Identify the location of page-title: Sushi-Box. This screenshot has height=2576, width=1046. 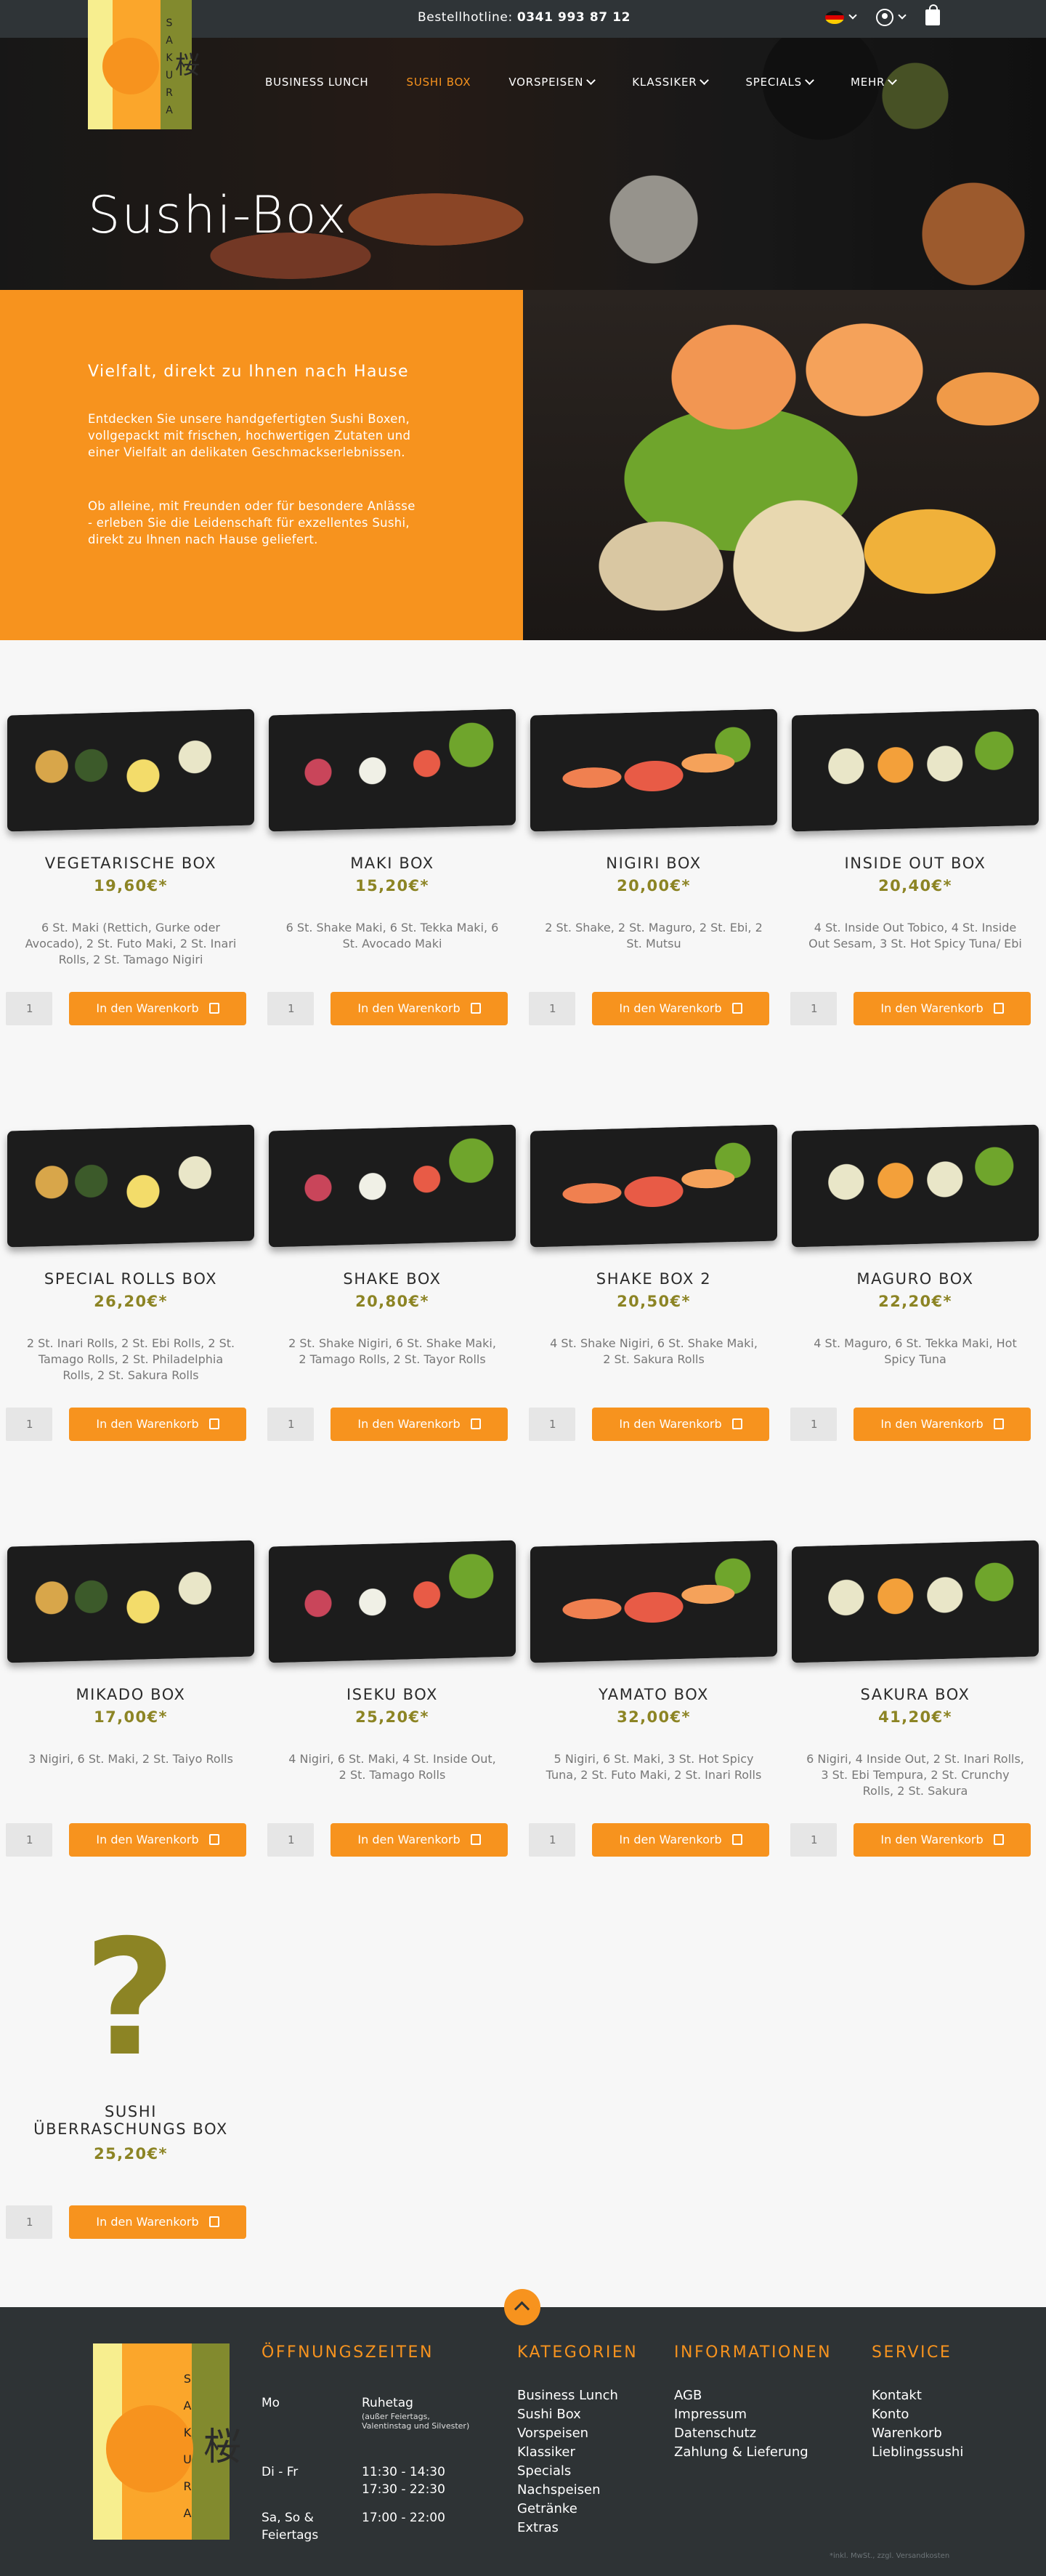
(218, 215).